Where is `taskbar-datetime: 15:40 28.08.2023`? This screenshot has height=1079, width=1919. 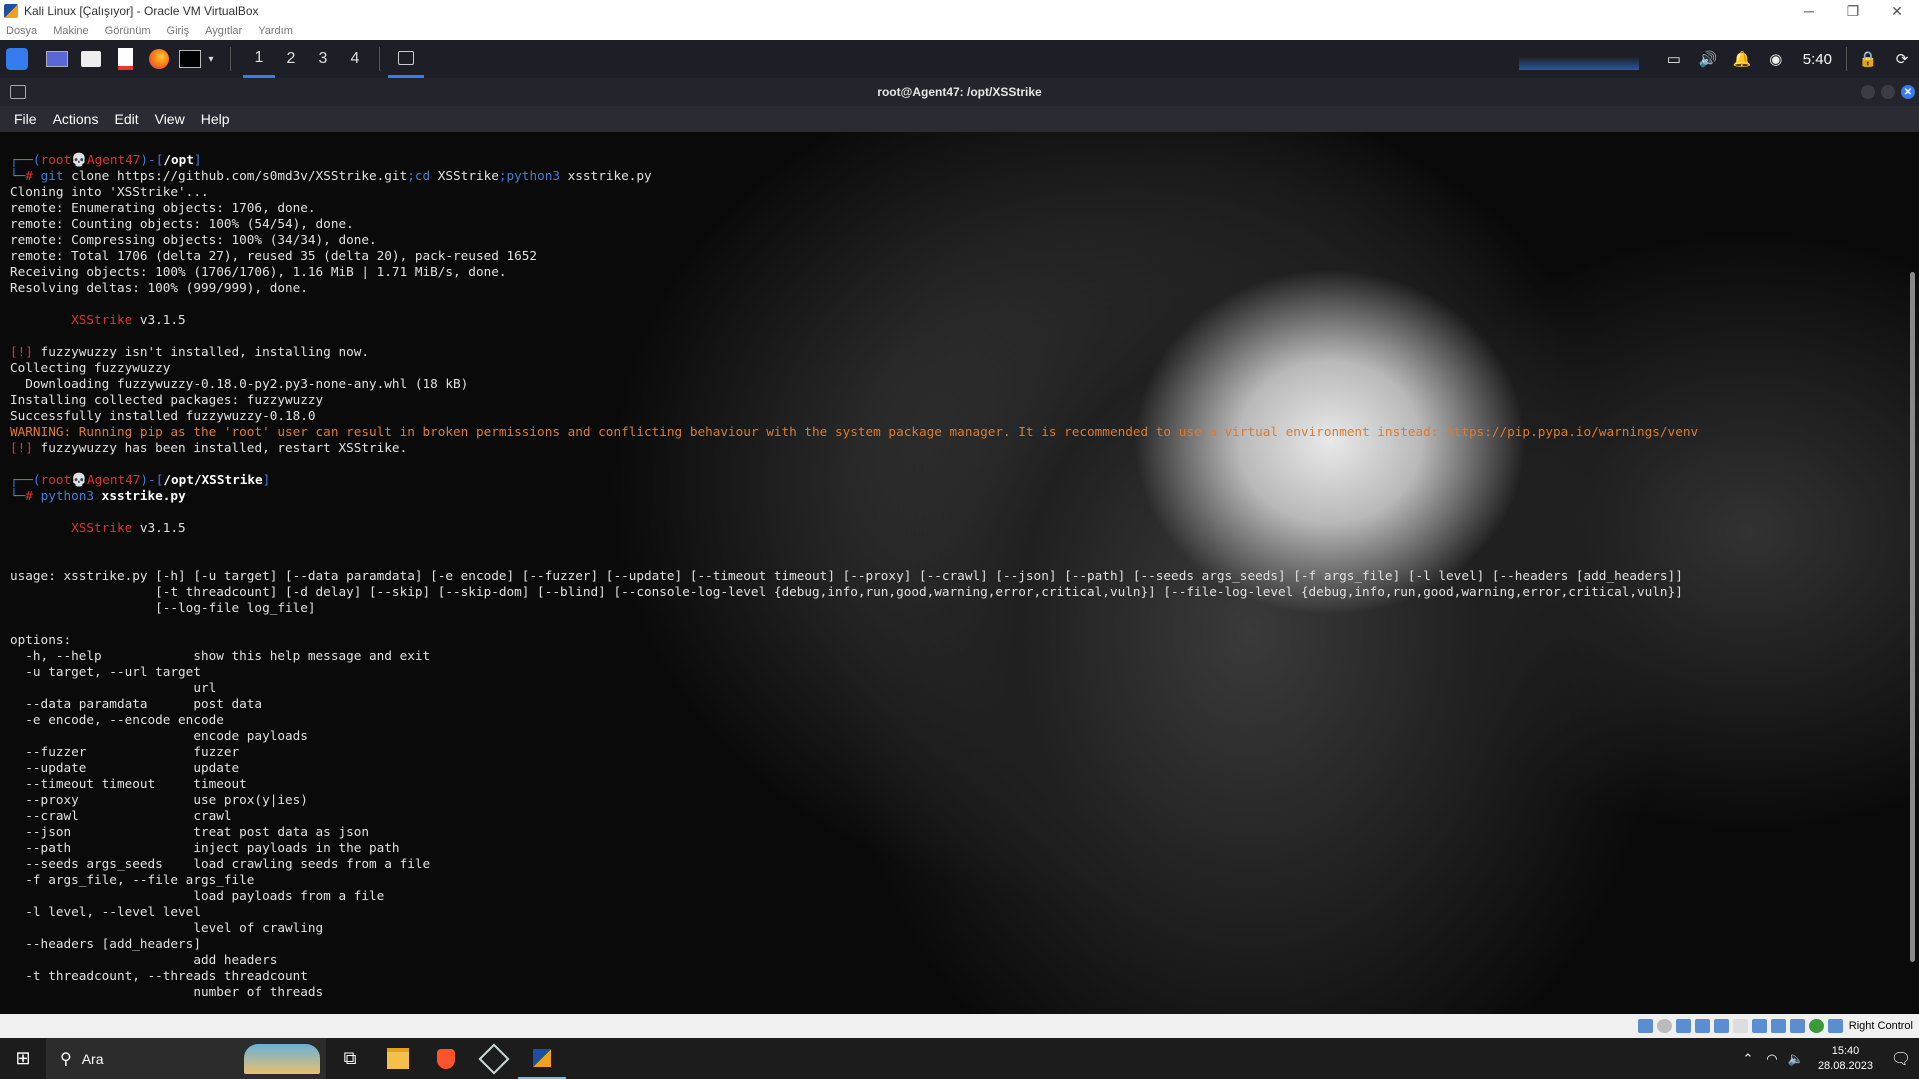 taskbar-datetime: 15:40 28.08.2023 is located at coordinates (1845, 1059).